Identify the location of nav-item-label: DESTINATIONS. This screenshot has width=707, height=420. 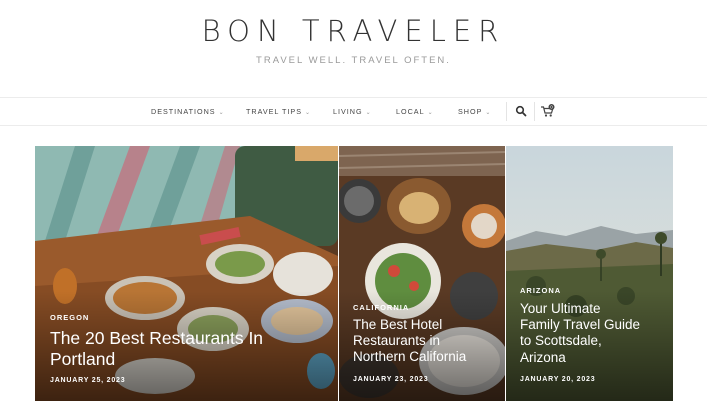
(183, 111).